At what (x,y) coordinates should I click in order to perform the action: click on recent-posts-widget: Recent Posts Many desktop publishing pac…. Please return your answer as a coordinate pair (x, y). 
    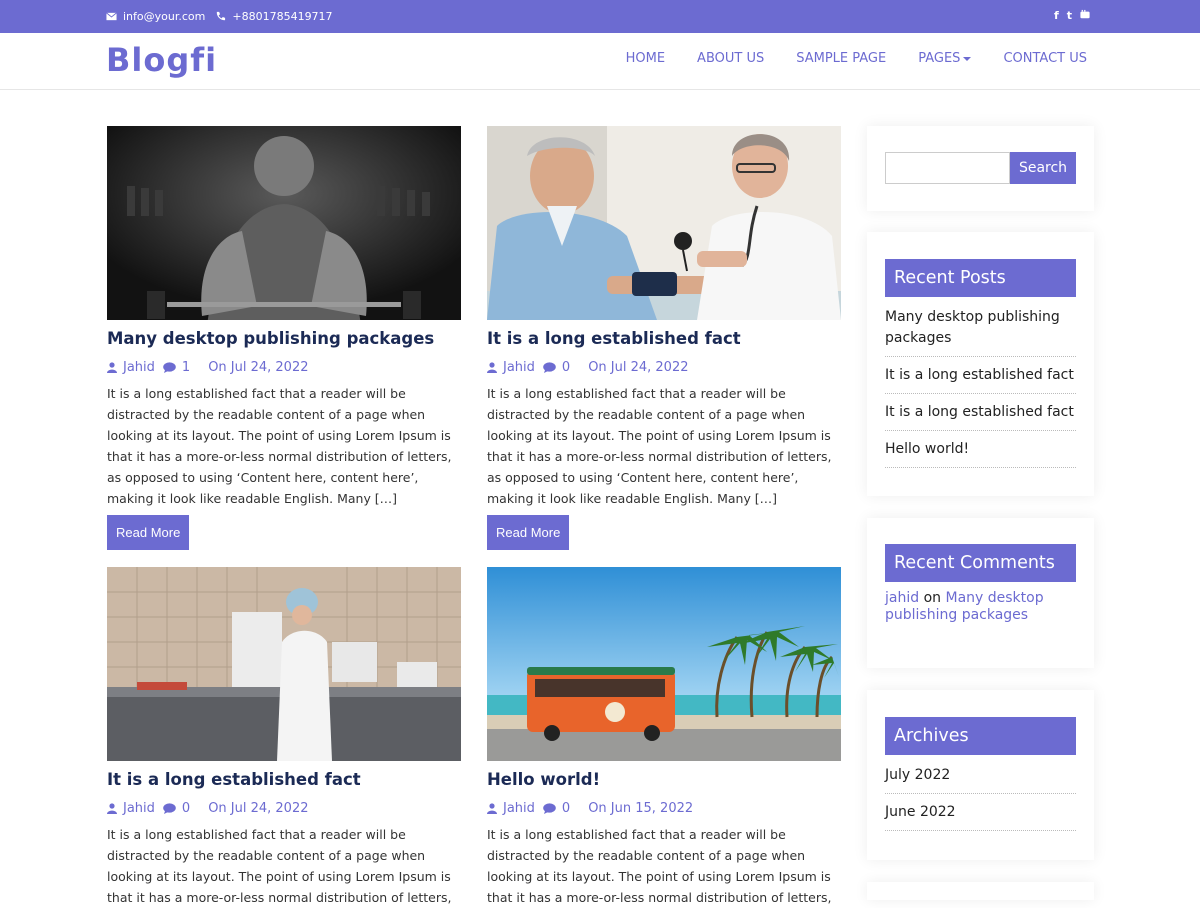
    Looking at the image, I should click on (980, 364).